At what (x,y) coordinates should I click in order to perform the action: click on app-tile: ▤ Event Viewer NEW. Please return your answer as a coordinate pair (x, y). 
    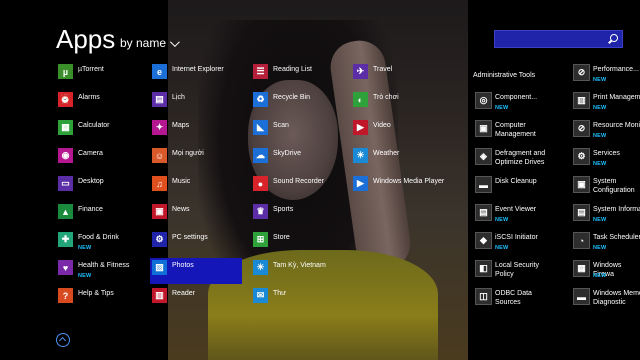
    Looking at the image, I should click on (519, 215).